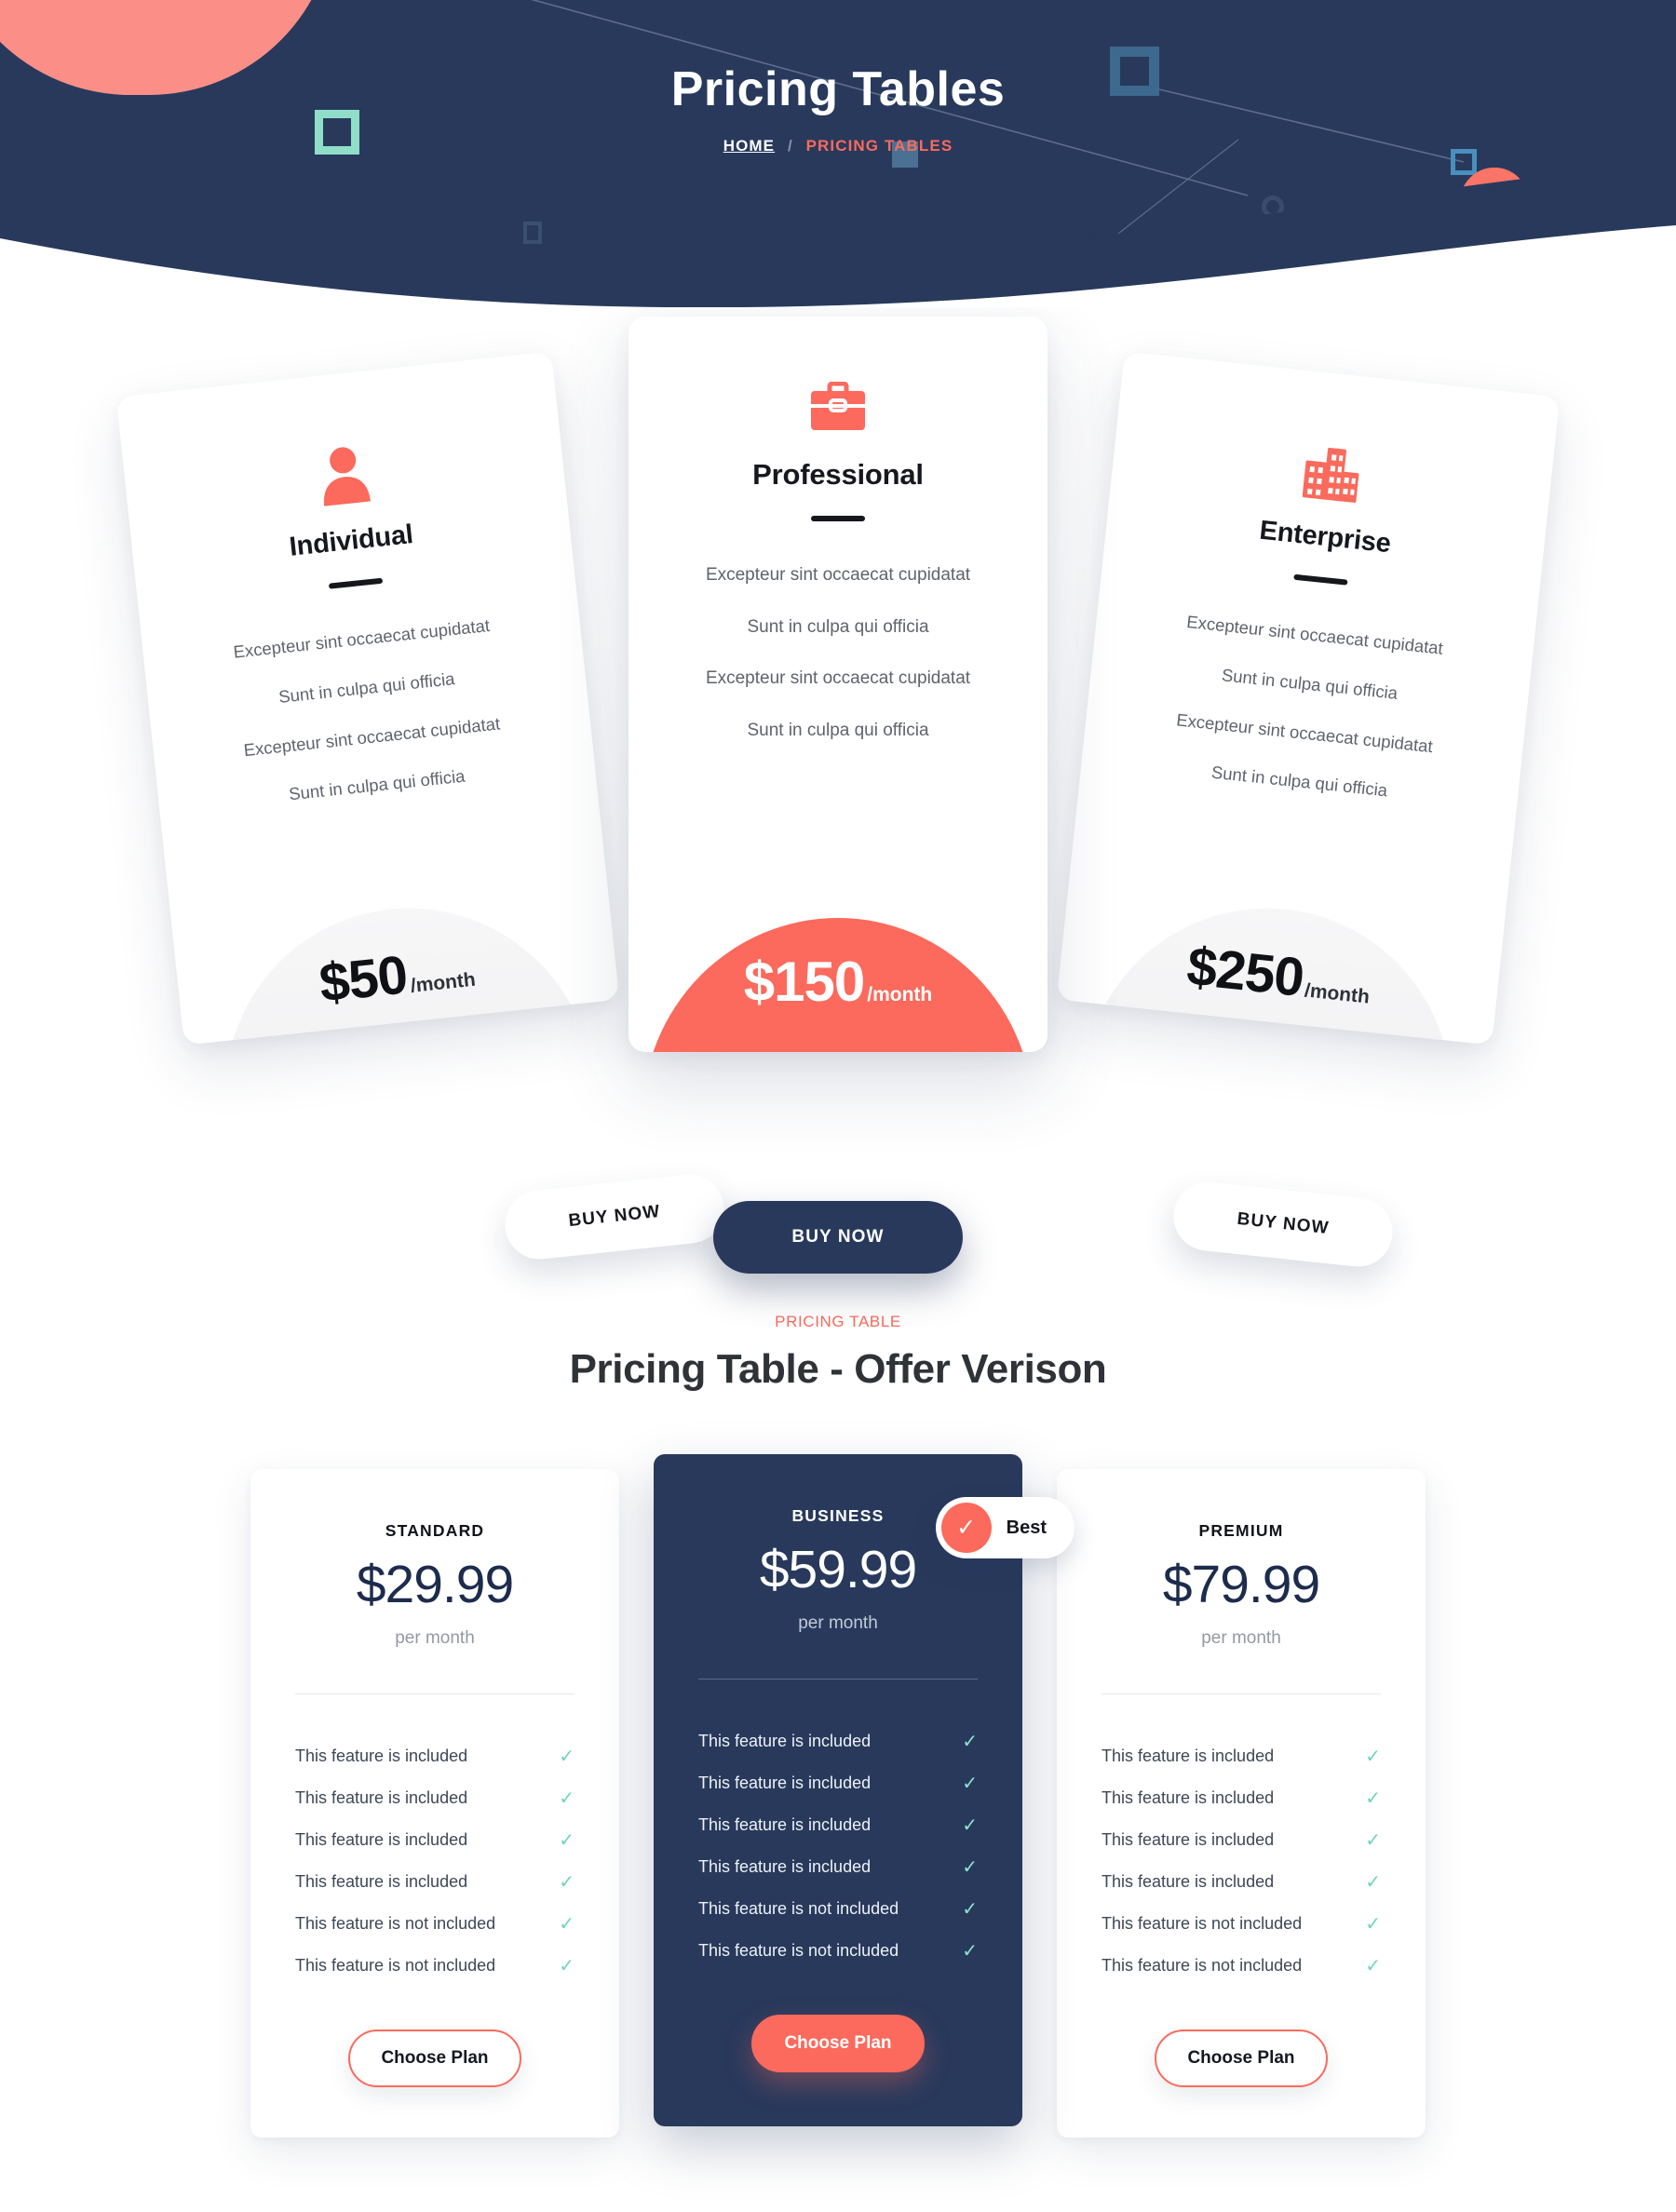  I want to click on user-icon, so click(347, 476).